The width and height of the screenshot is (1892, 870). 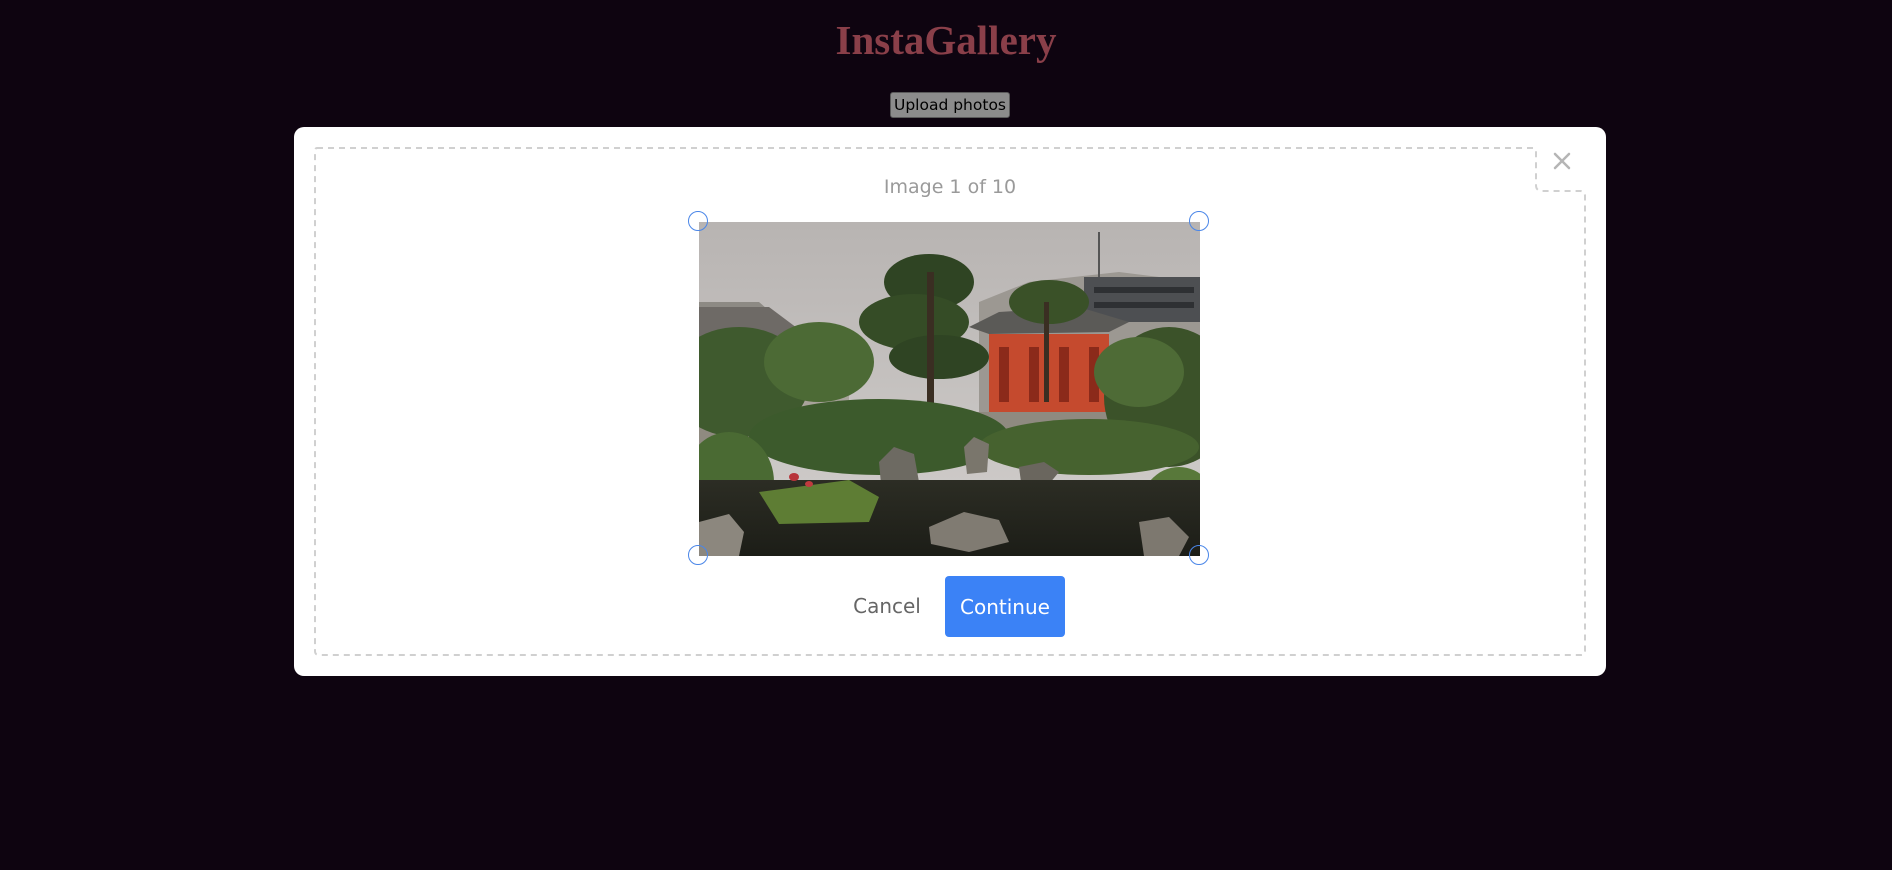 What do you see at coordinates (946, 40) in the screenshot?
I see `app-title: InstaGallery` at bounding box center [946, 40].